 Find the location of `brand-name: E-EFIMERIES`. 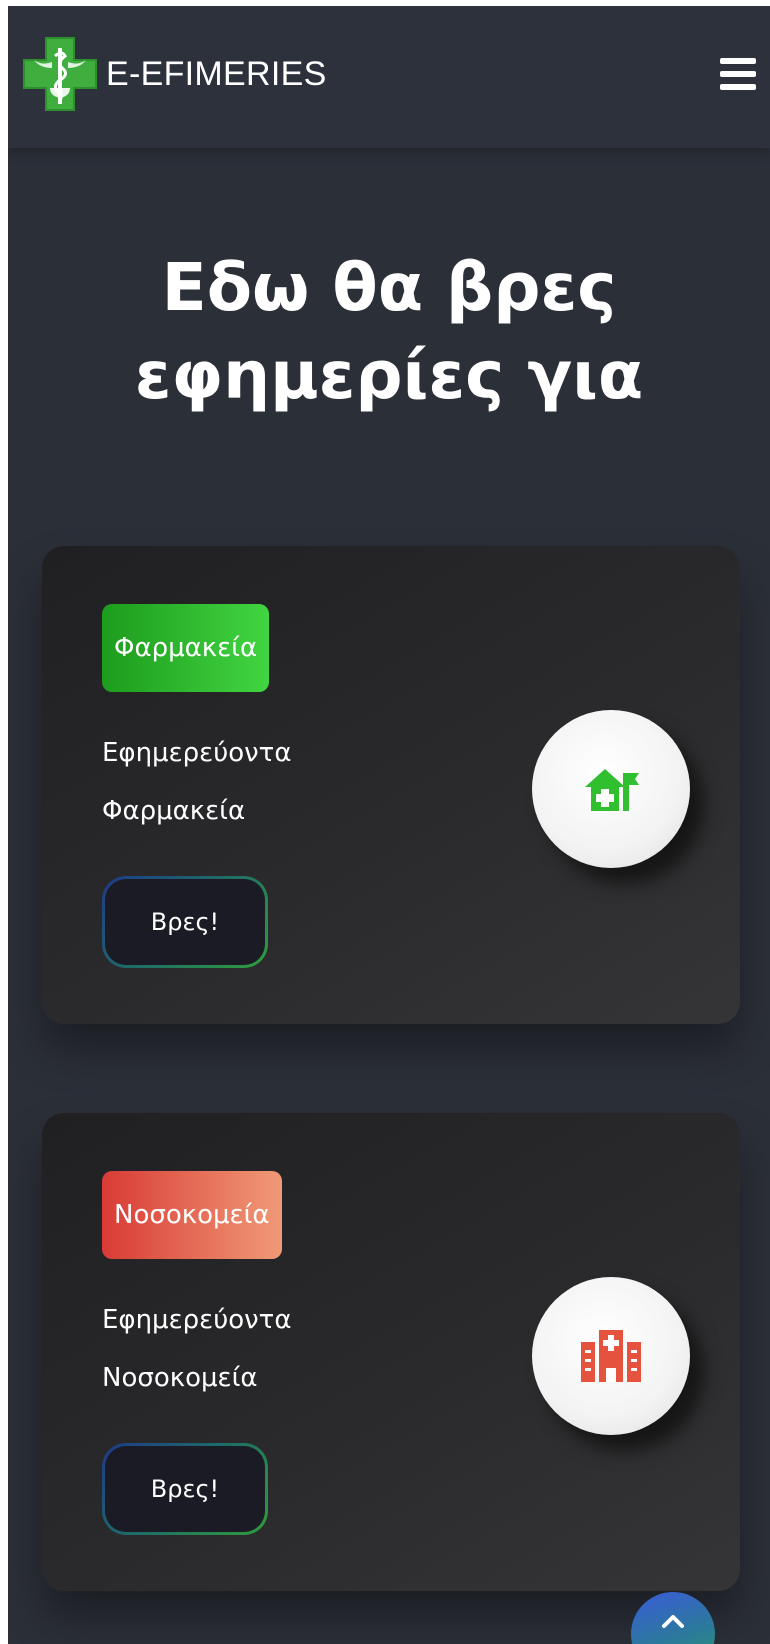

brand-name: E-EFIMERIES is located at coordinates (216, 73).